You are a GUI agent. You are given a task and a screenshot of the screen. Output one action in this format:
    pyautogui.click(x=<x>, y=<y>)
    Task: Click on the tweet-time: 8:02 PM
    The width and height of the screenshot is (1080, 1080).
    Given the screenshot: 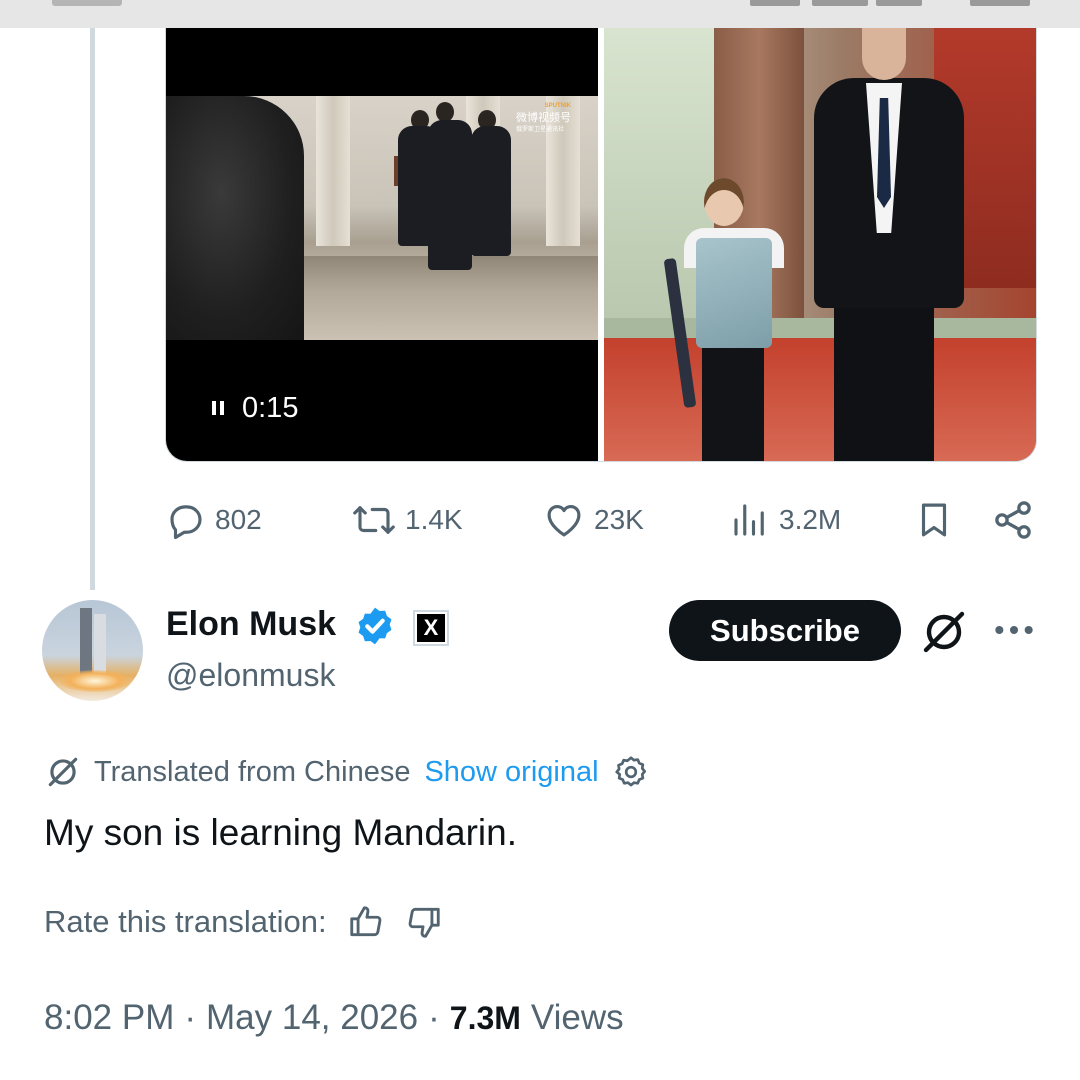 What is the action you would take?
    pyautogui.click(x=109, y=1018)
    